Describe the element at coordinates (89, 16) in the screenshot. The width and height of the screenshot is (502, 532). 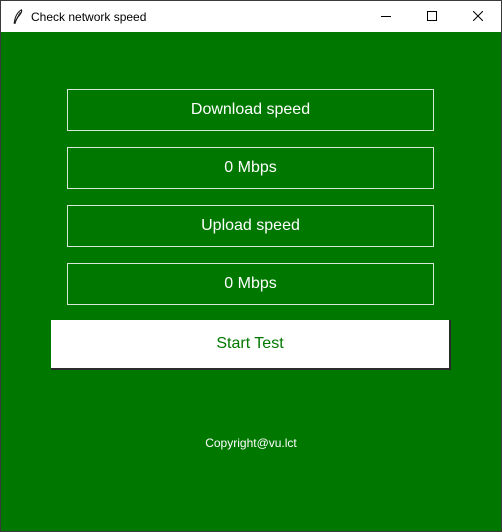
I see `window-title: Check network speed` at that location.